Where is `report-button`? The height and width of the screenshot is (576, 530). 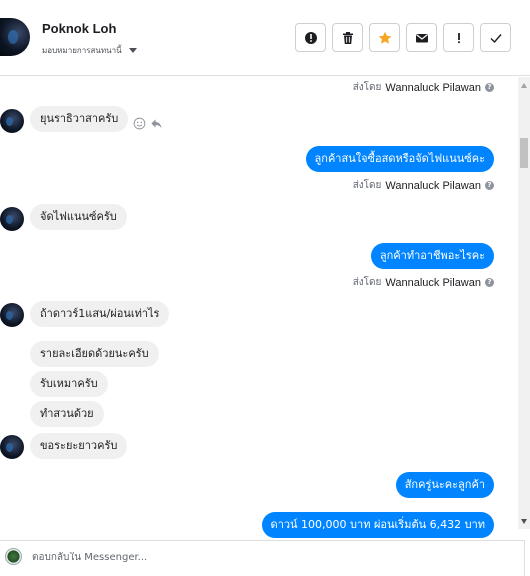
report-button is located at coordinates (310, 37).